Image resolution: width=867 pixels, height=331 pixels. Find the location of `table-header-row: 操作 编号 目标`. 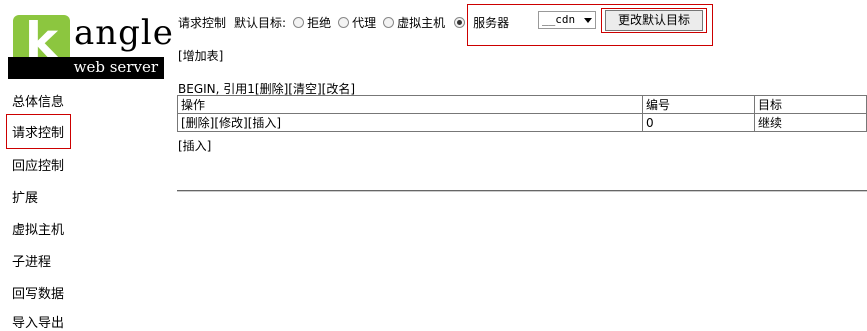

table-header-row: 操作 编号 目标 is located at coordinates (522, 104).